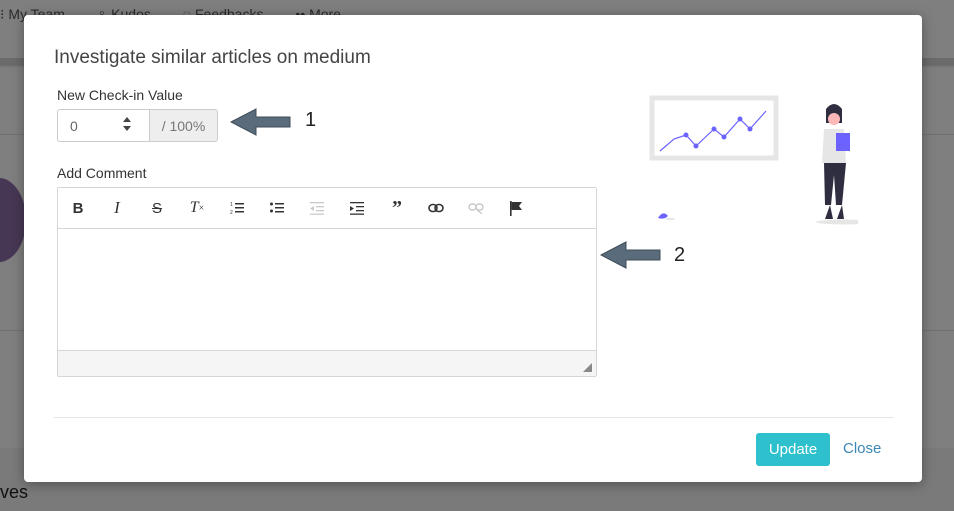 This screenshot has height=511, width=954. What do you see at coordinates (436, 208) in the screenshot?
I see `link-icon` at bounding box center [436, 208].